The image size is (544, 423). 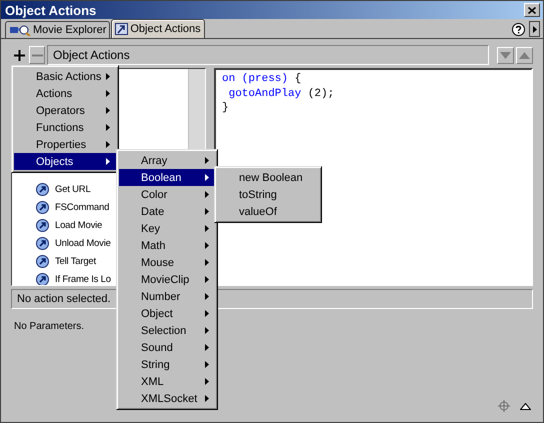 What do you see at coordinates (167, 330) in the screenshot?
I see `menu-item: Selection` at bounding box center [167, 330].